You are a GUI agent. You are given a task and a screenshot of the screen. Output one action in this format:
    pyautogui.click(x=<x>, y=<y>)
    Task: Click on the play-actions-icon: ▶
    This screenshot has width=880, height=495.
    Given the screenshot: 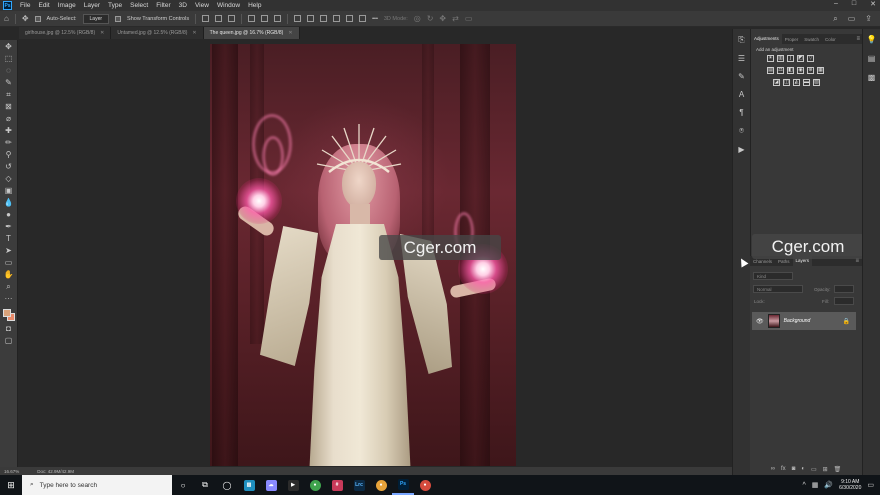 What is the action you would take?
    pyautogui.click(x=741, y=149)
    